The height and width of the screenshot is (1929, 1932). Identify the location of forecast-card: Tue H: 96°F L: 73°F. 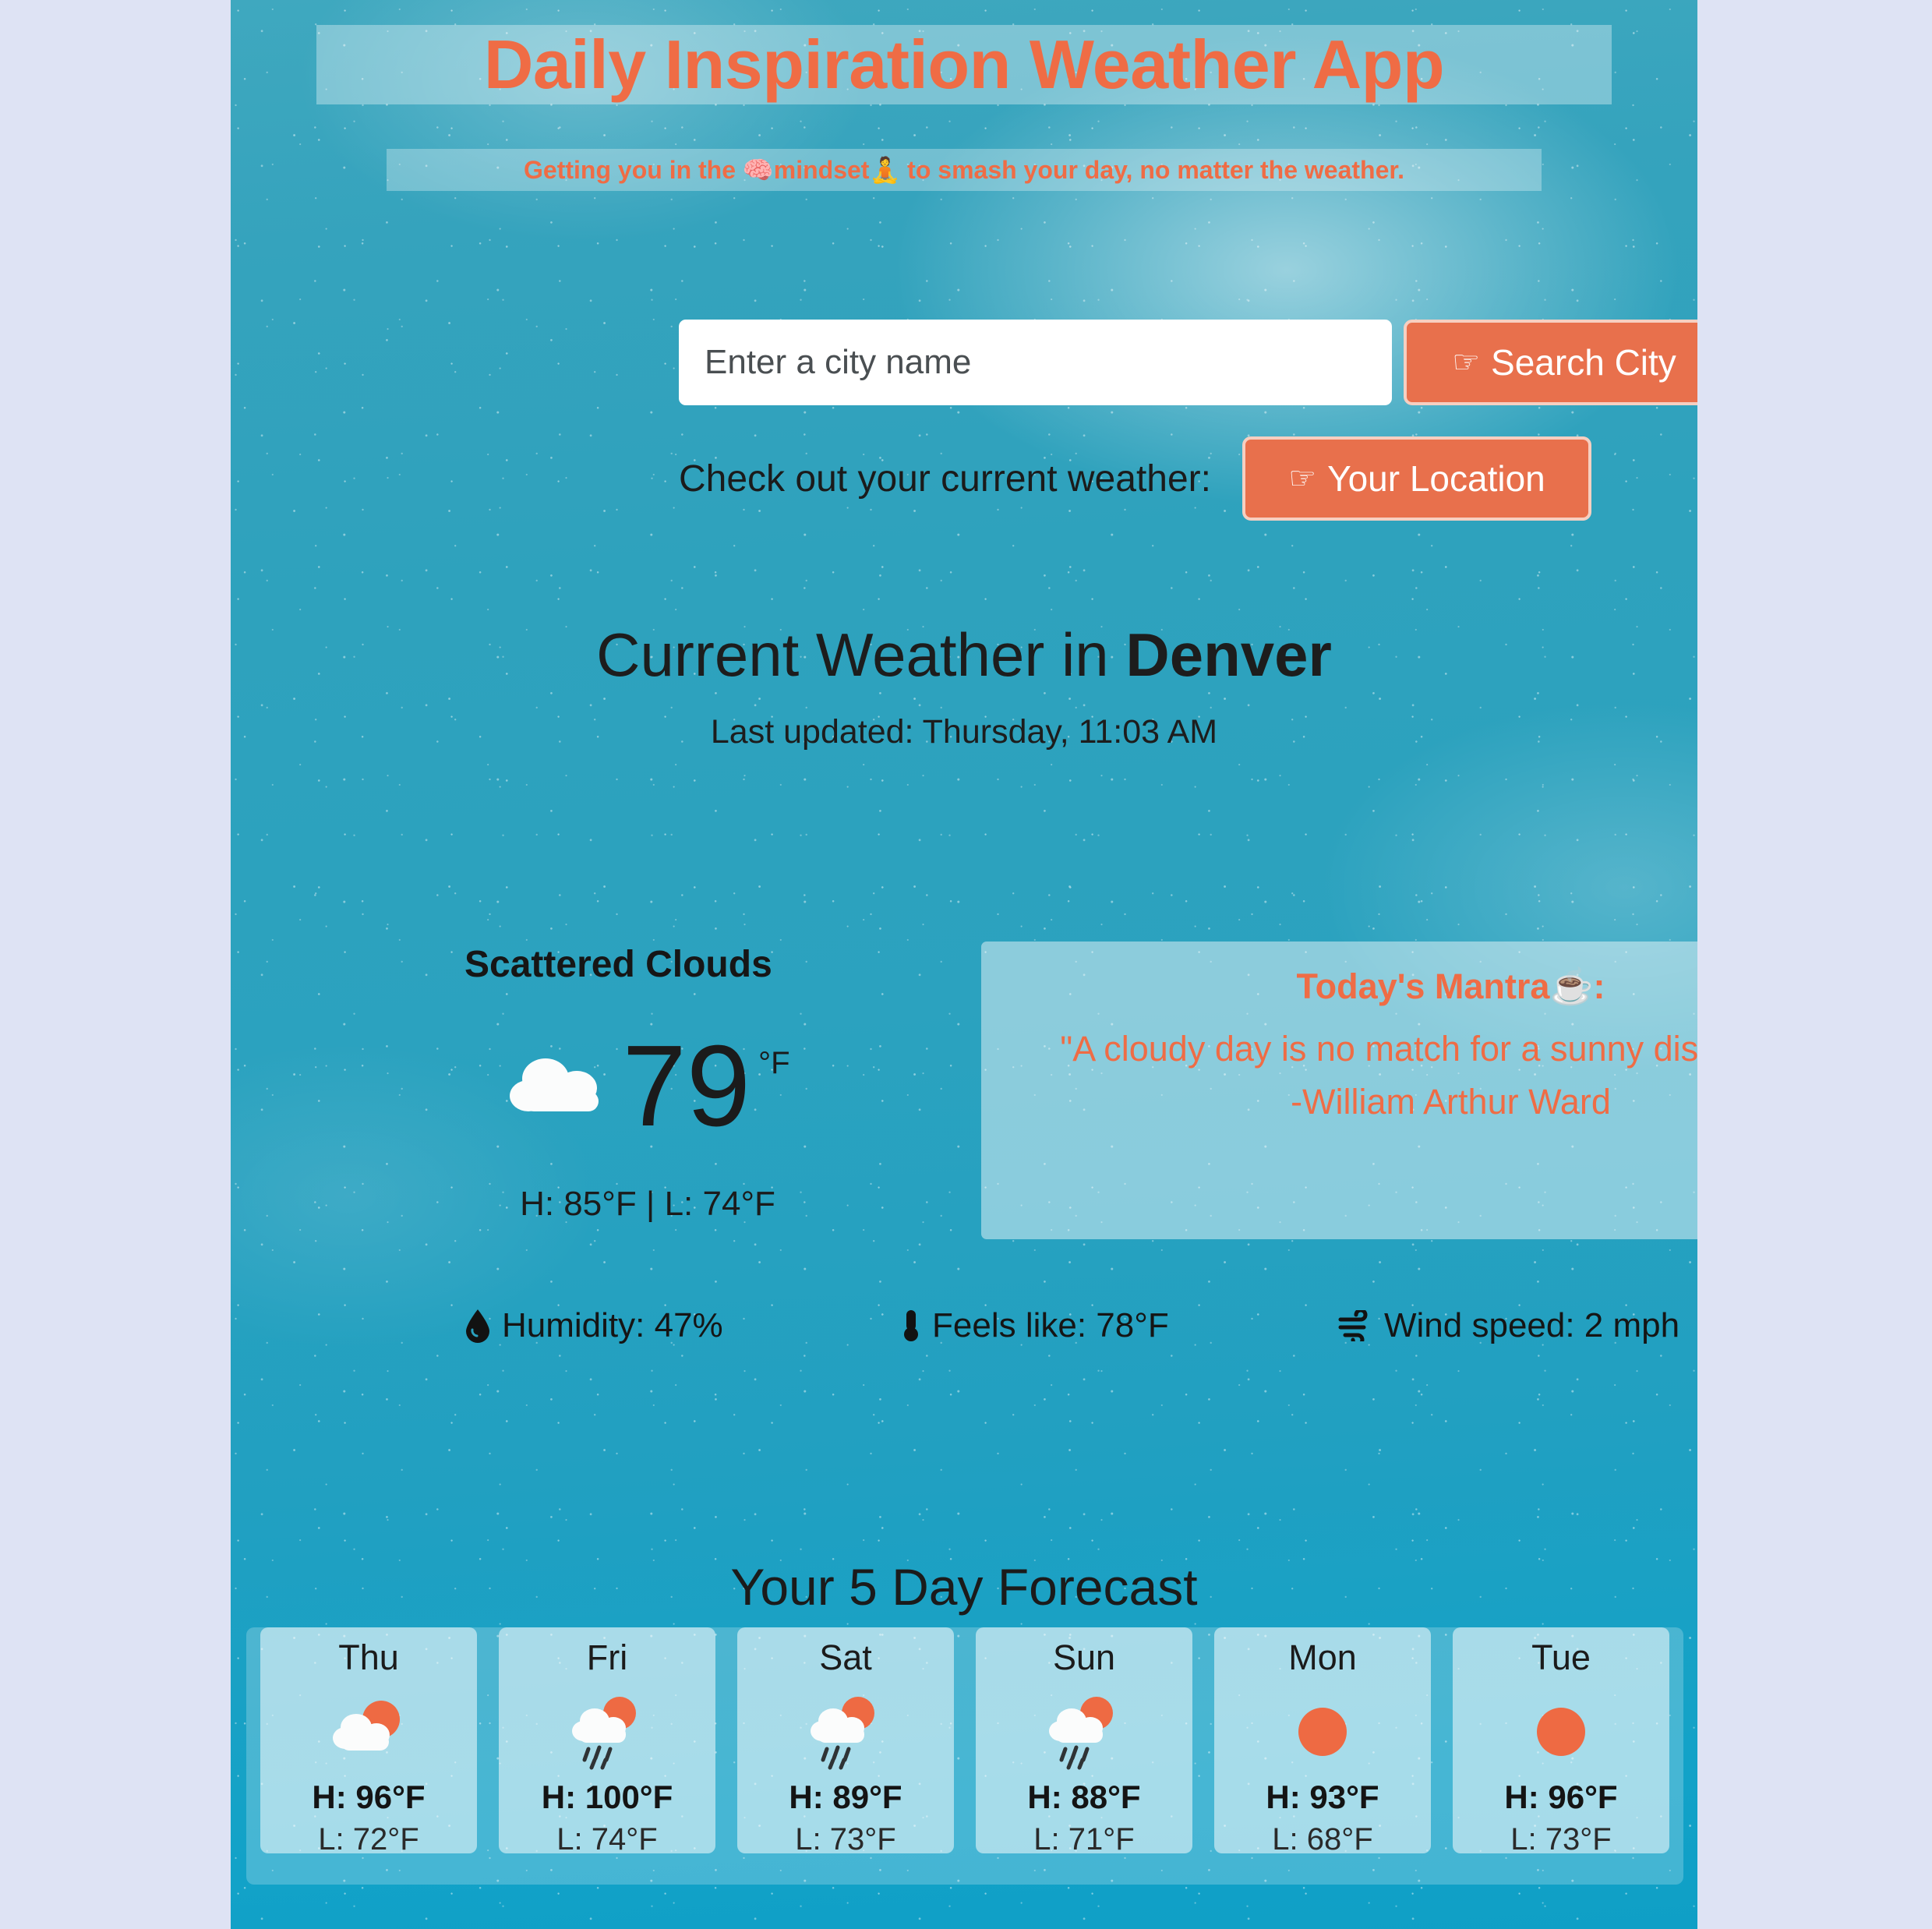
(1561, 1742).